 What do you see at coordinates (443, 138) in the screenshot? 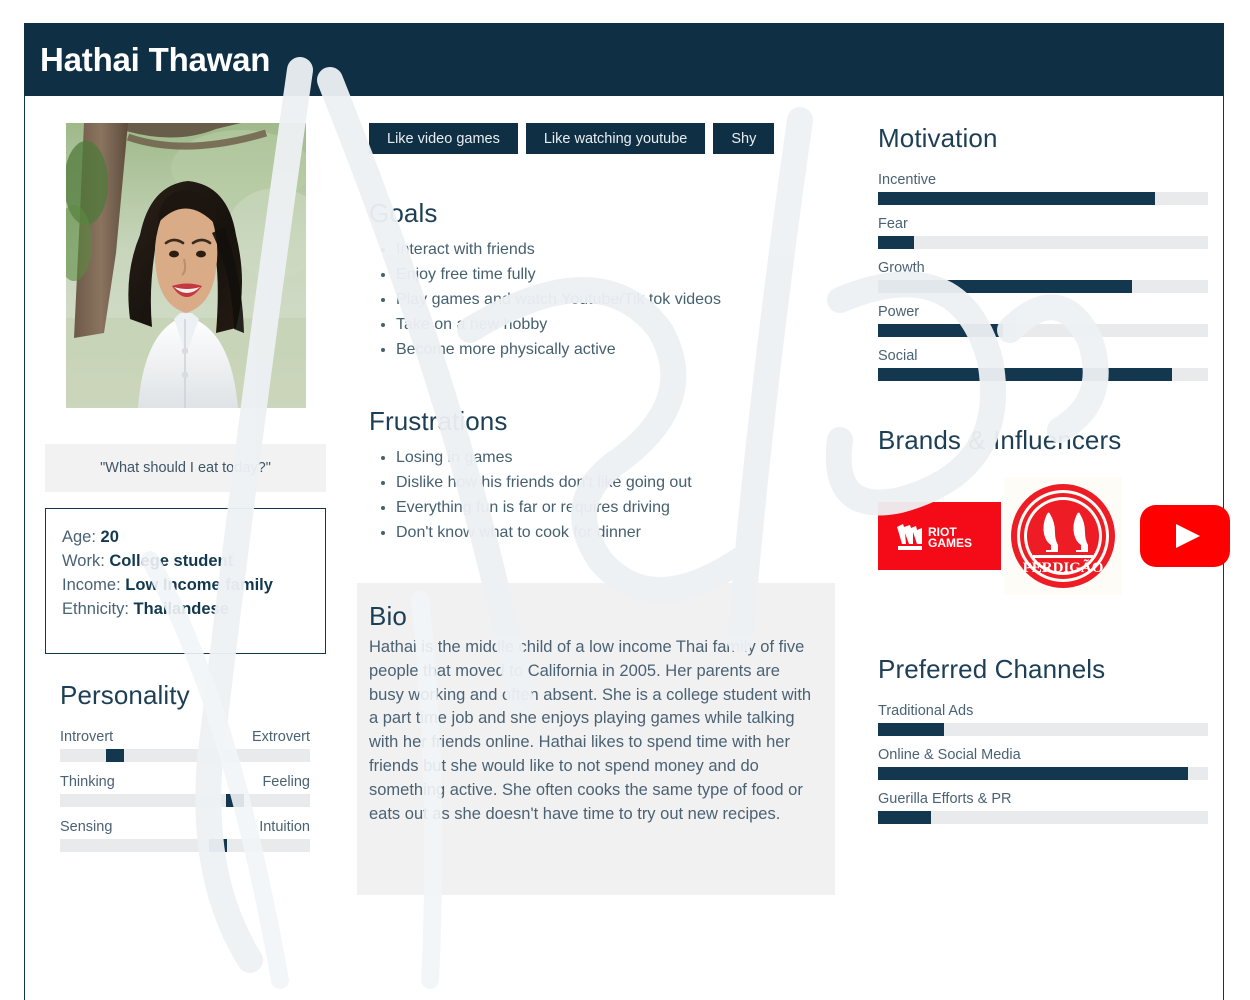
I see `trait-tag: Like video games` at bounding box center [443, 138].